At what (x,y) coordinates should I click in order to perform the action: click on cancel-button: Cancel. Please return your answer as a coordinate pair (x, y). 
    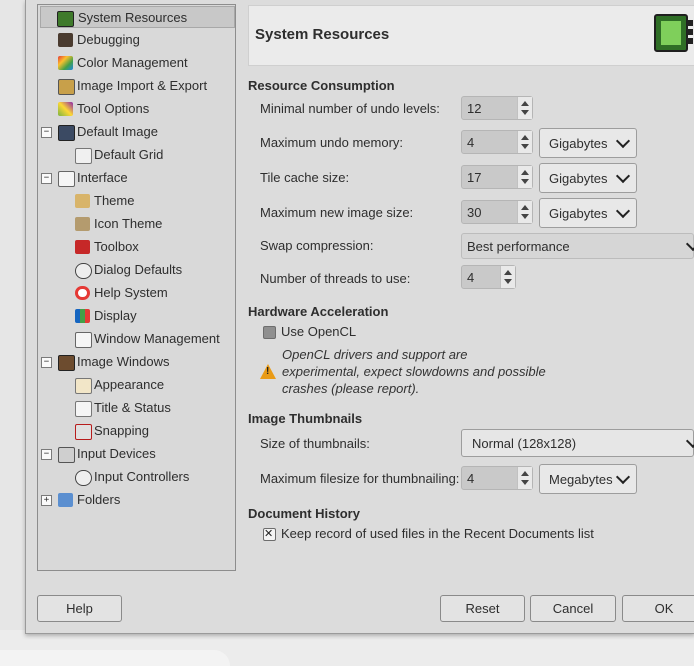
    Looking at the image, I should click on (573, 608).